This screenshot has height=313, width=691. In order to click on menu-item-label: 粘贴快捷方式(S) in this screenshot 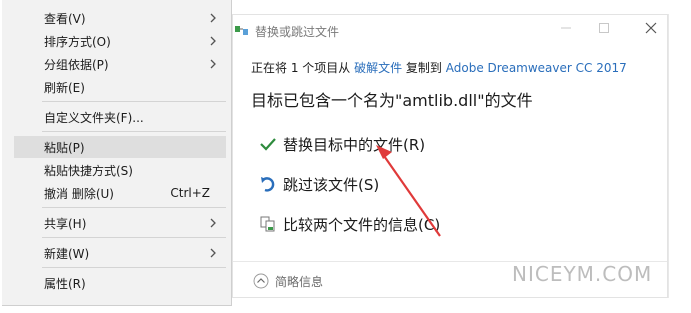, I will do `click(88, 170)`.